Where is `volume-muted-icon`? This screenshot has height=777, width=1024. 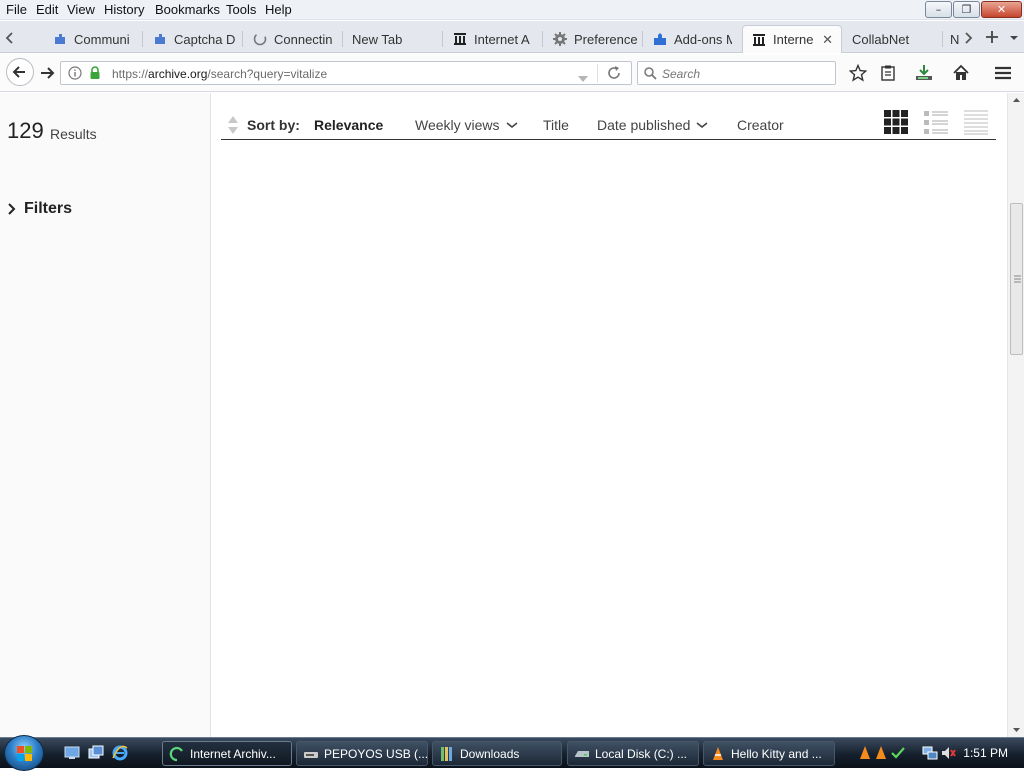
volume-muted-icon is located at coordinates (948, 753).